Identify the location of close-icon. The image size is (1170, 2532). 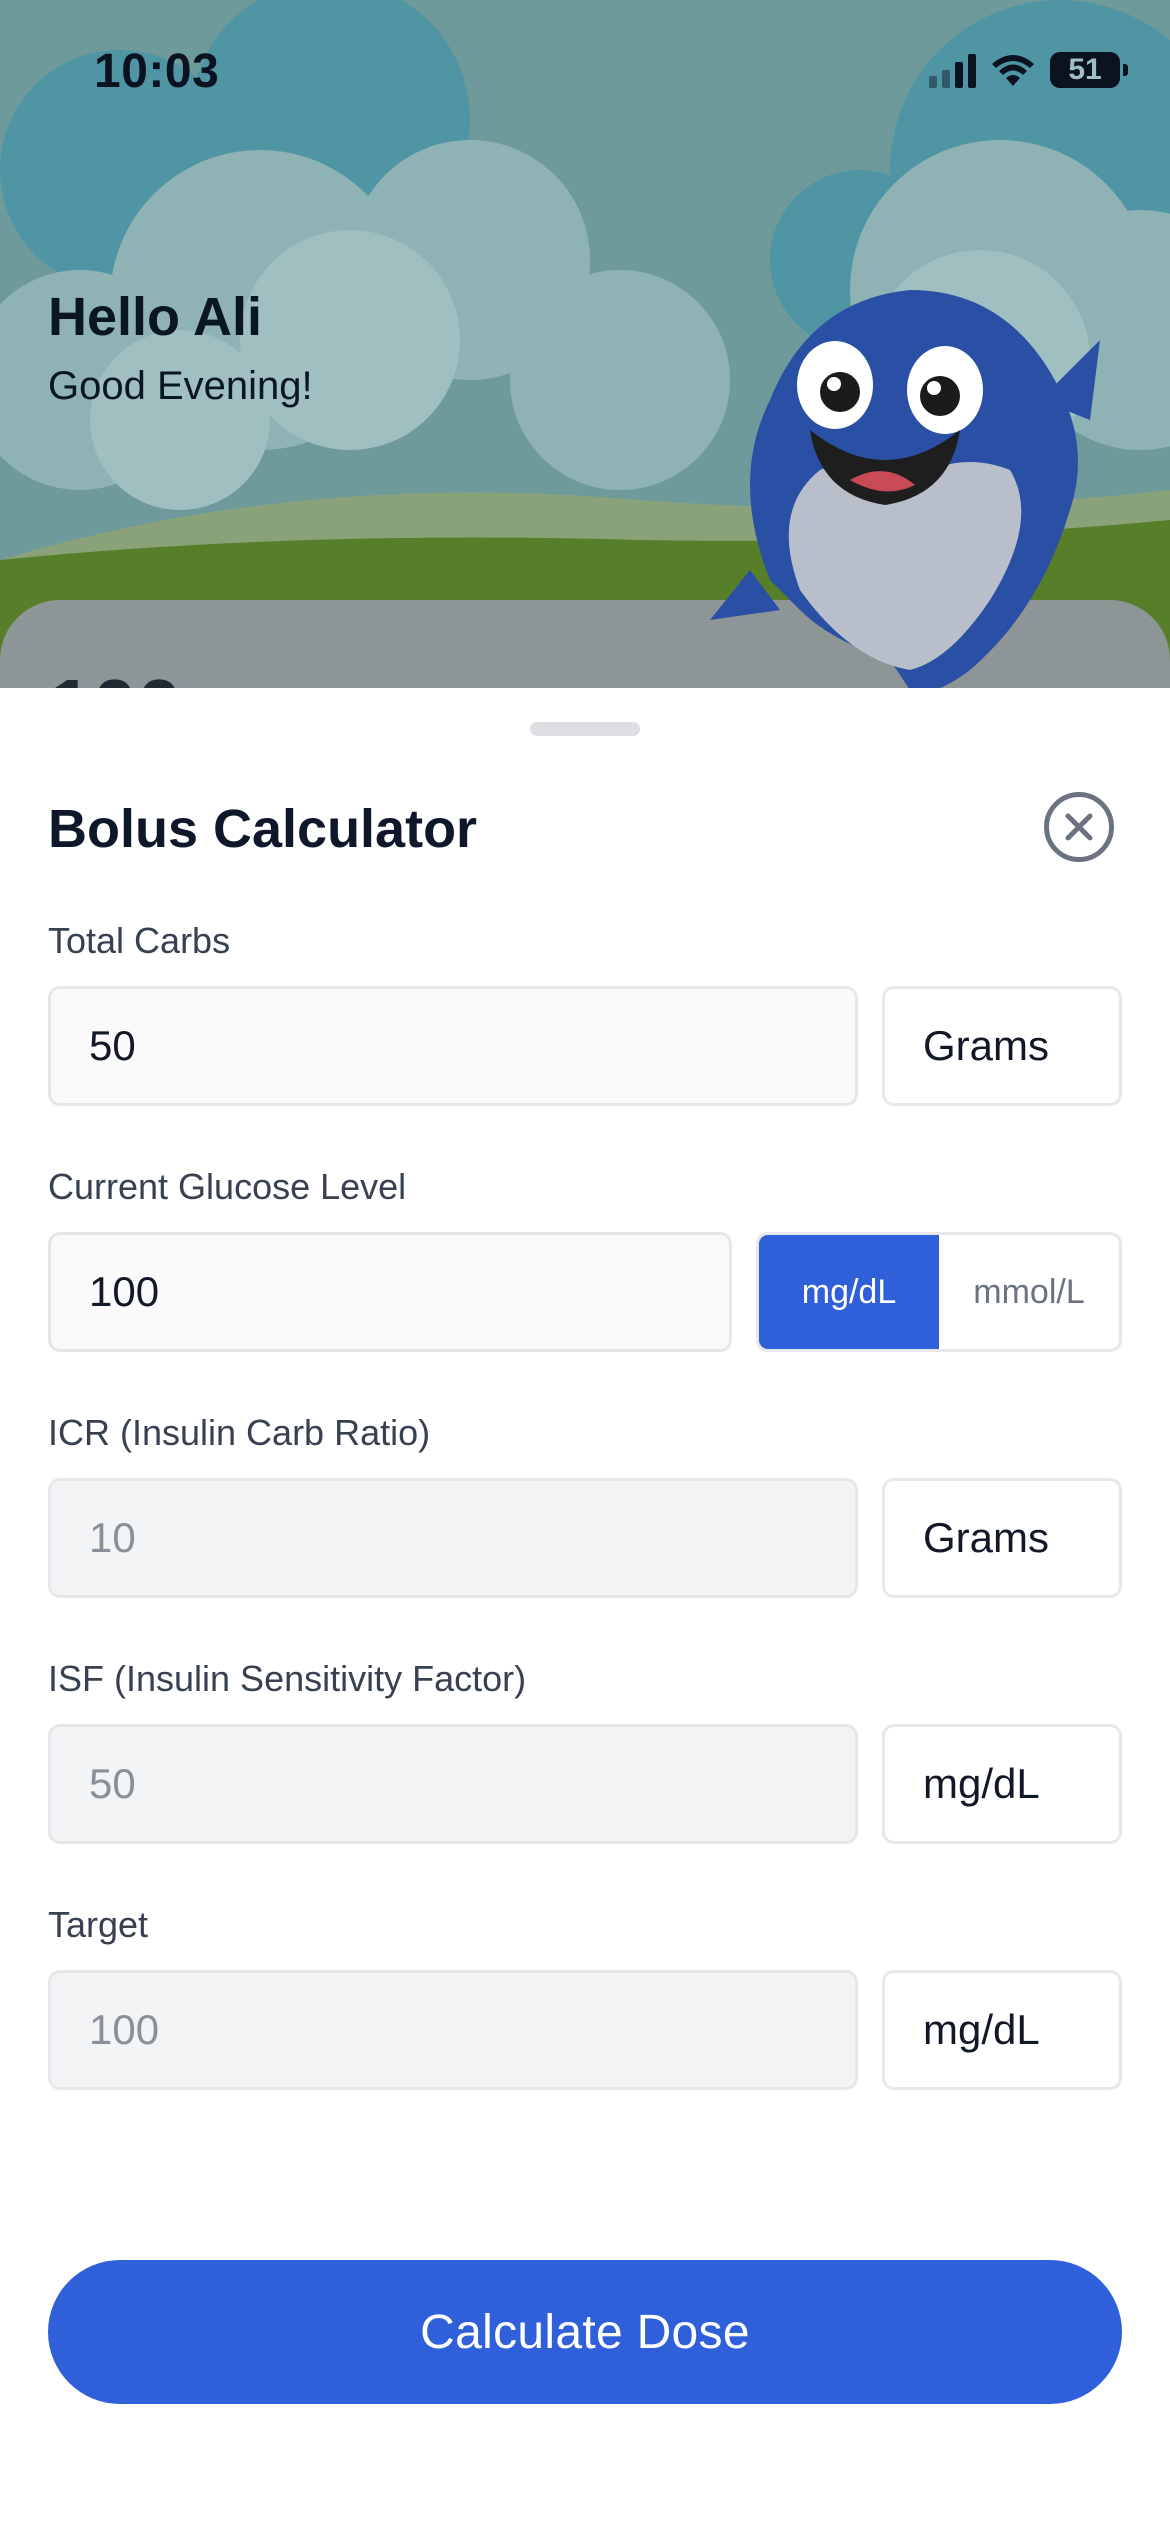
(1079, 827).